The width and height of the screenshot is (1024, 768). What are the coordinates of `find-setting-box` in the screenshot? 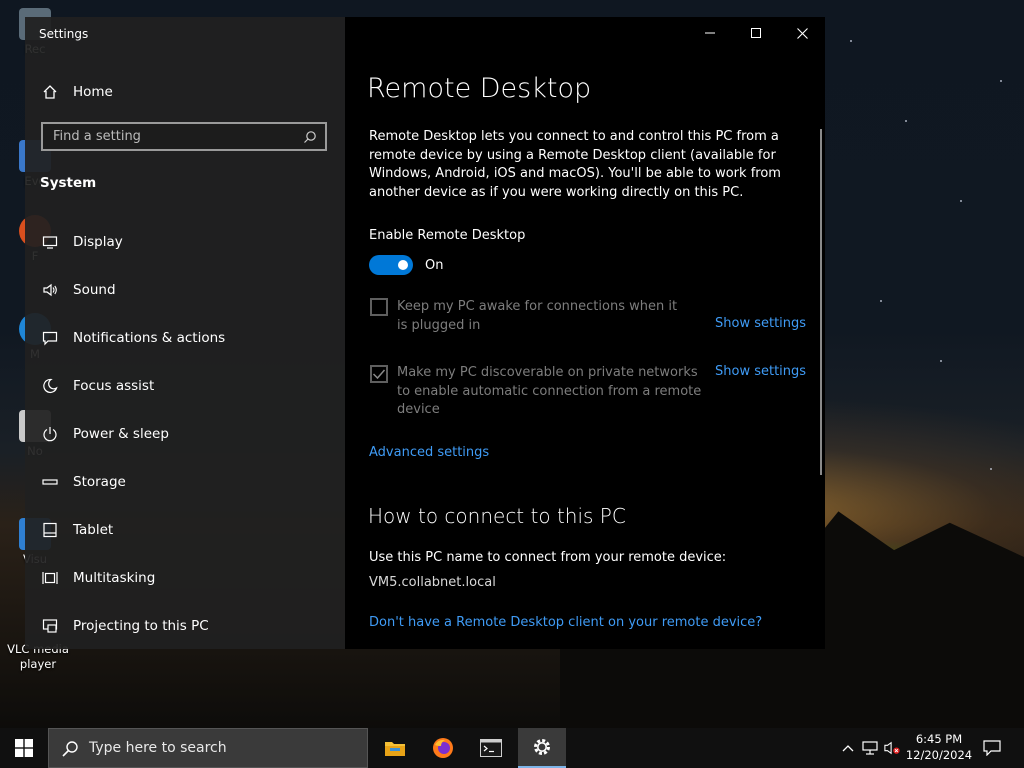 It's located at (184, 136).